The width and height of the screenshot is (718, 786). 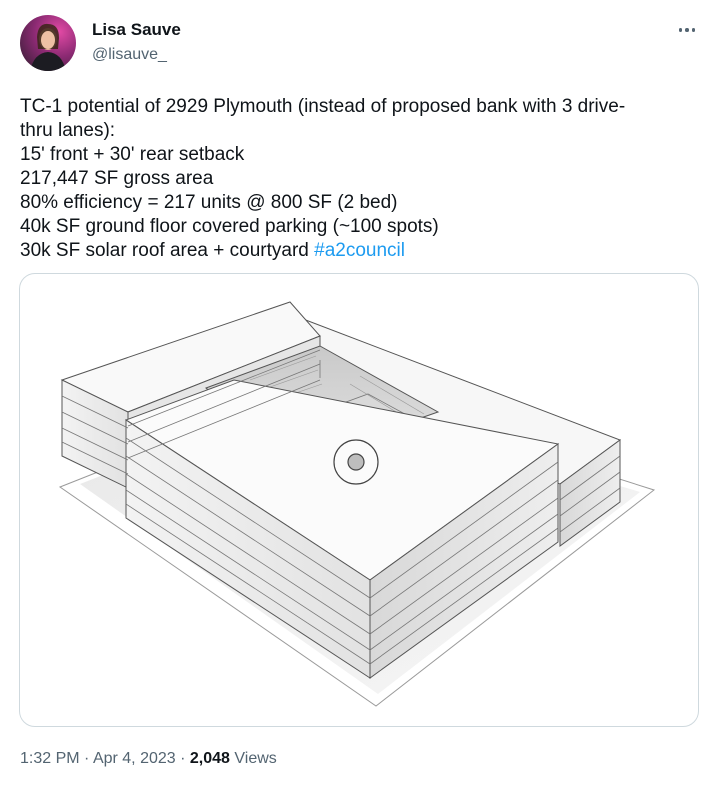 I want to click on avatar, so click(x=48, y=43).